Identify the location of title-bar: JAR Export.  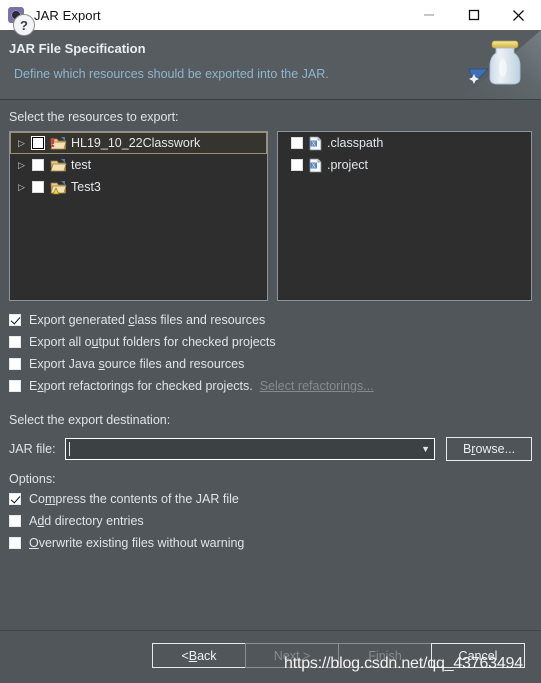
(270, 15).